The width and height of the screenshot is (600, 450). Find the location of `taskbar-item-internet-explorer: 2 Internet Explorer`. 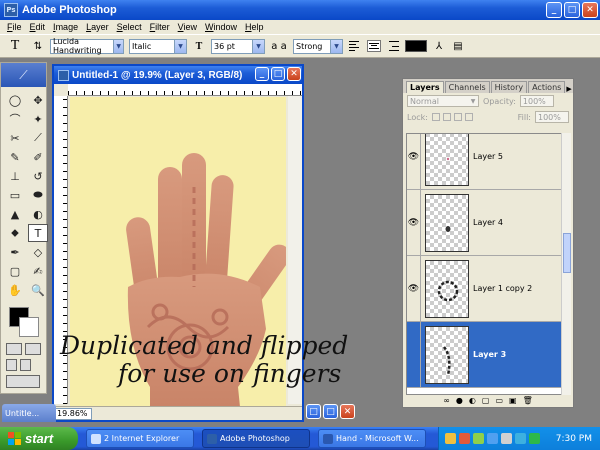

taskbar-item-internet-explorer: 2 Internet Explorer is located at coordinates (140, 438).